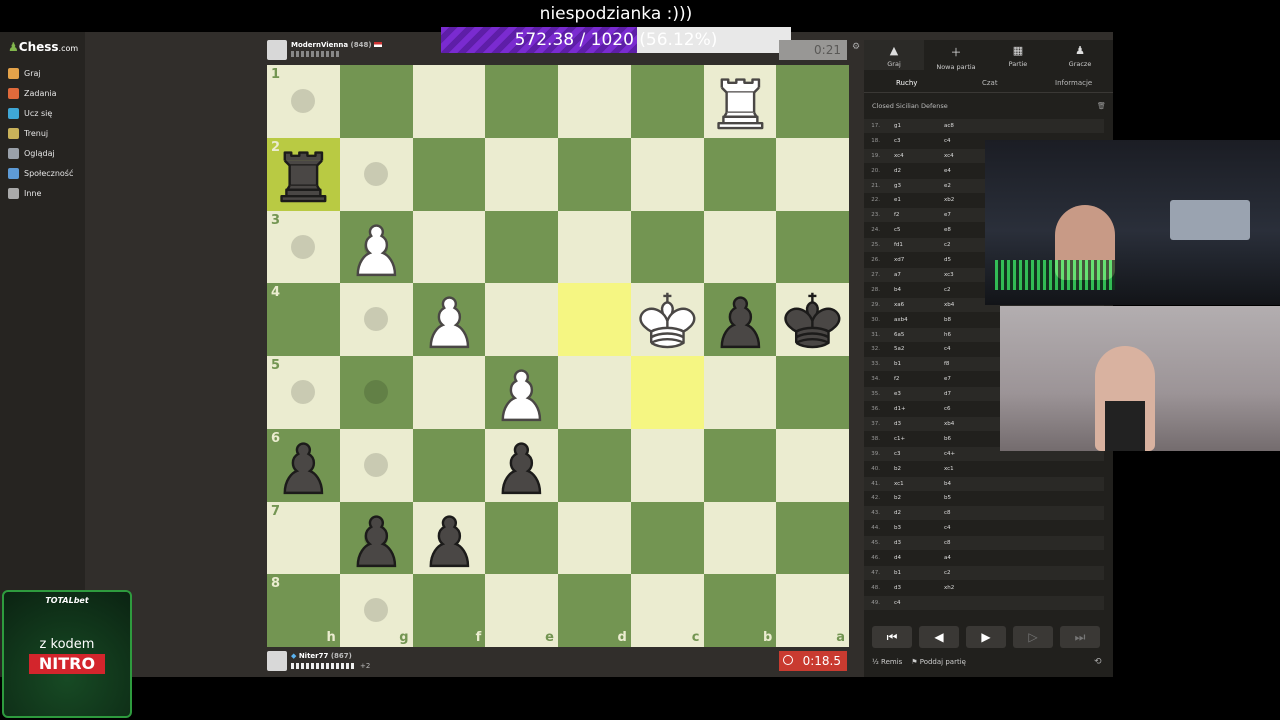  I want to click on black-move: h6, so click(947, 335).